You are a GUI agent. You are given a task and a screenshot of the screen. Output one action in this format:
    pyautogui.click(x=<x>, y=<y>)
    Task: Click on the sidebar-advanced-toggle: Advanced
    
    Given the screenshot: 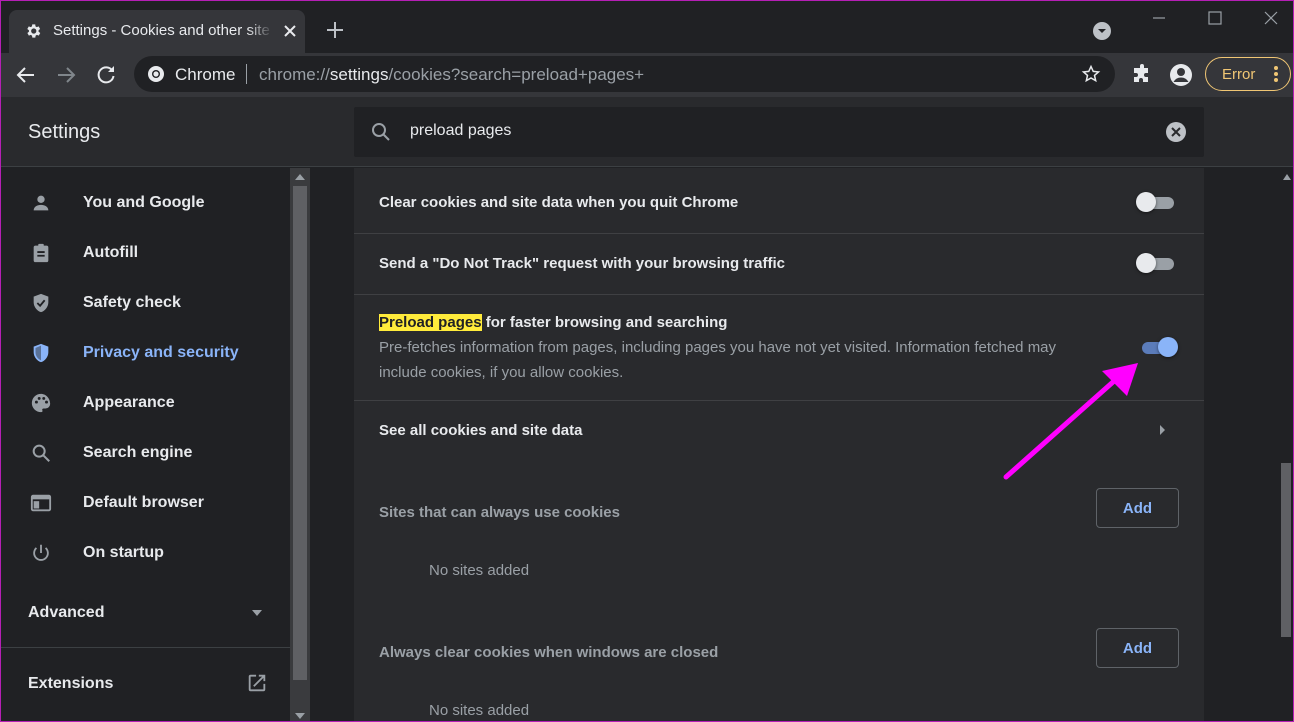 What is the action you would take?
    pyautogui.click(x=145, y=614)
    